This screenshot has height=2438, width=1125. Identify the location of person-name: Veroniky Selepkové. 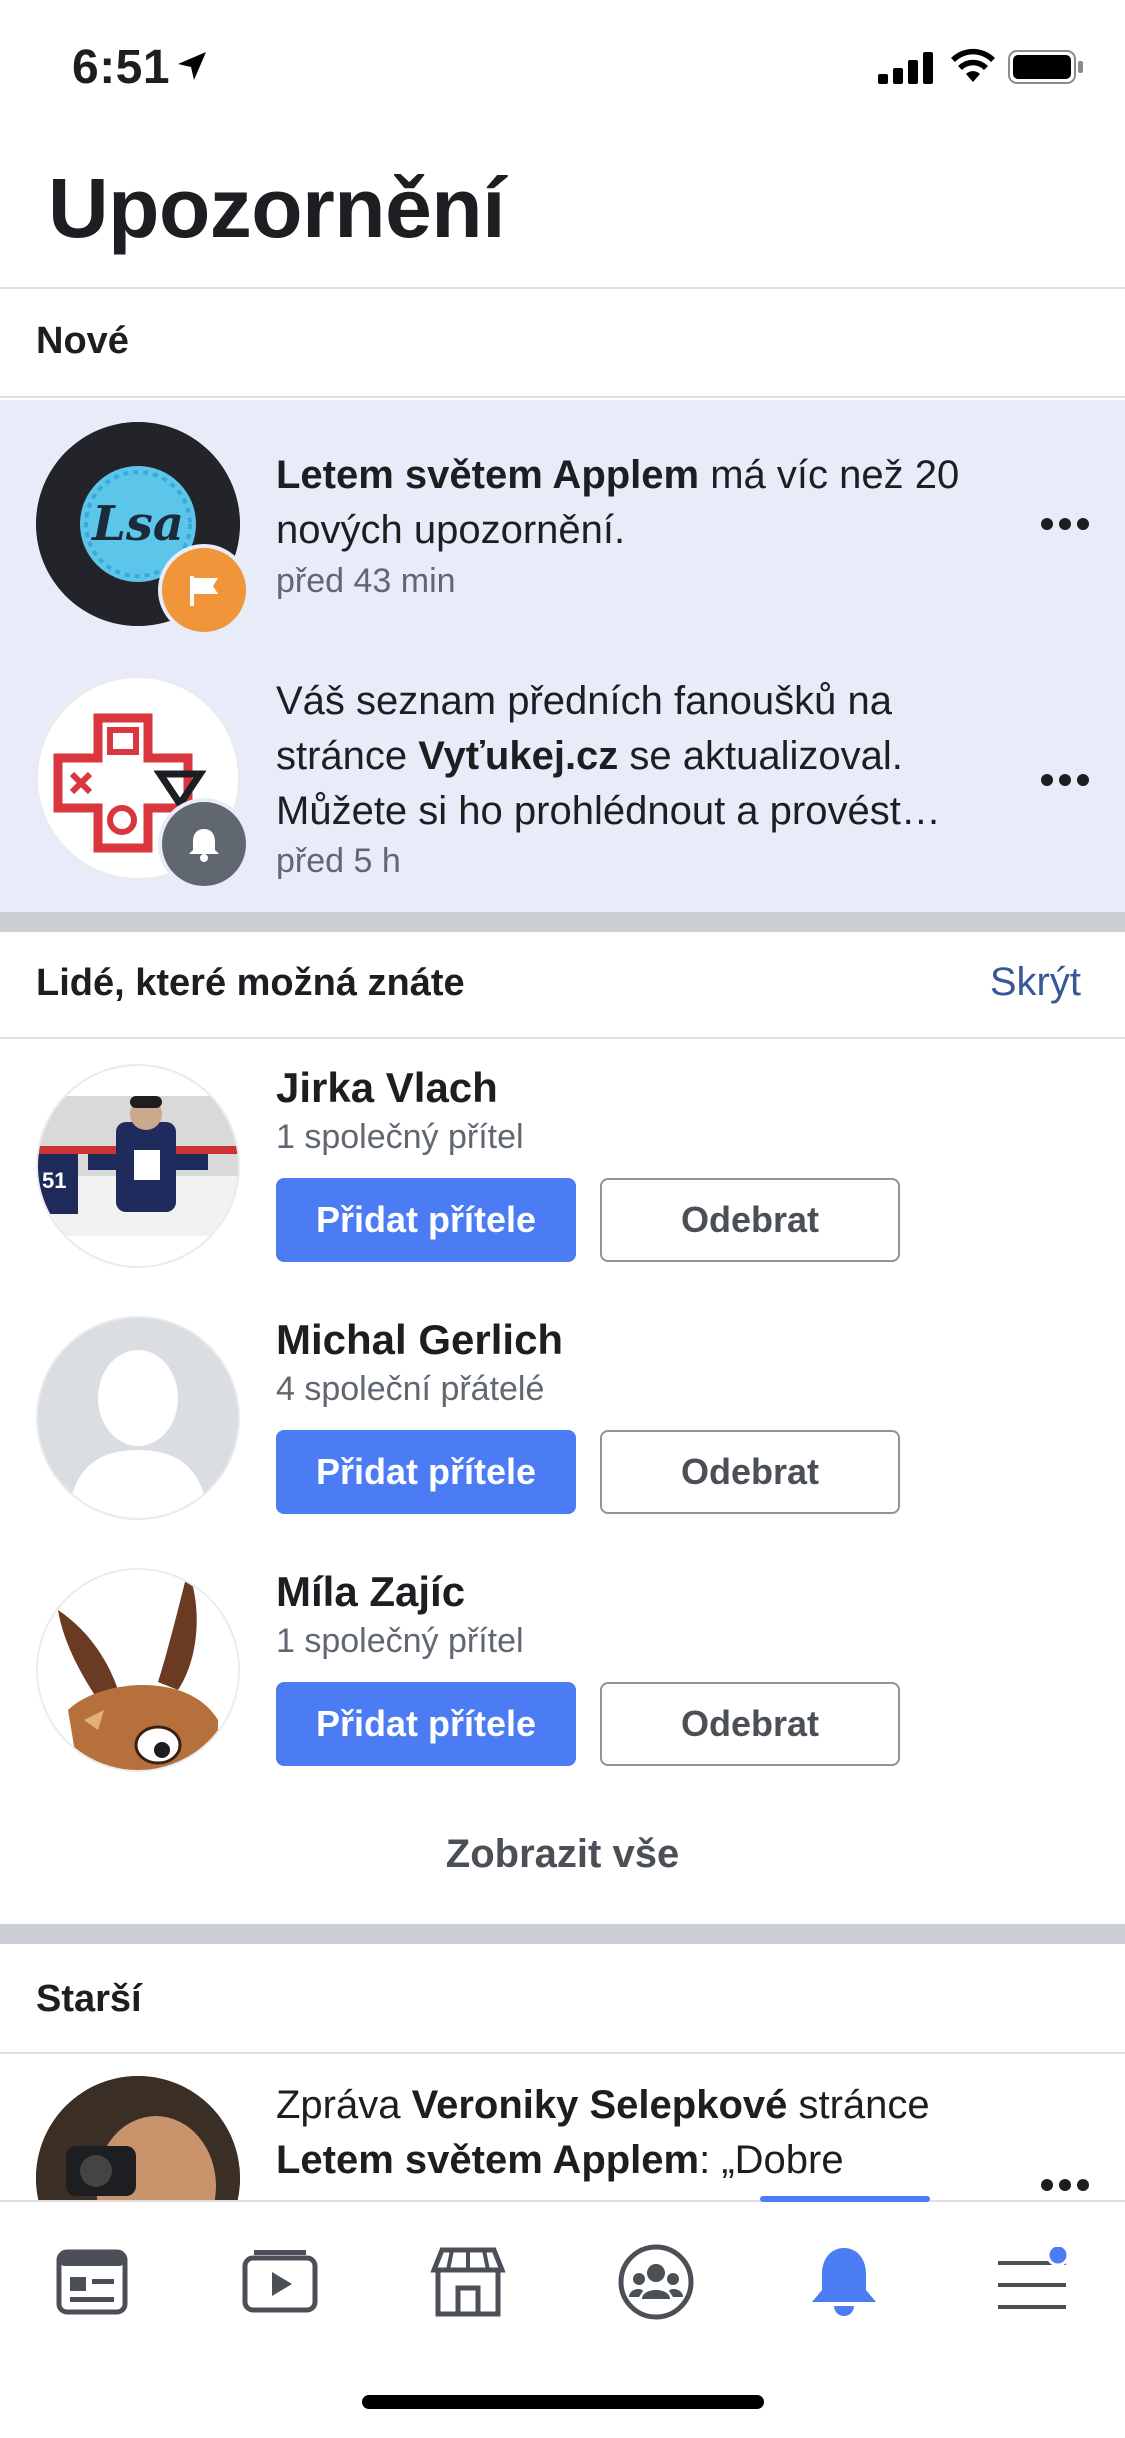
(599, 2105).